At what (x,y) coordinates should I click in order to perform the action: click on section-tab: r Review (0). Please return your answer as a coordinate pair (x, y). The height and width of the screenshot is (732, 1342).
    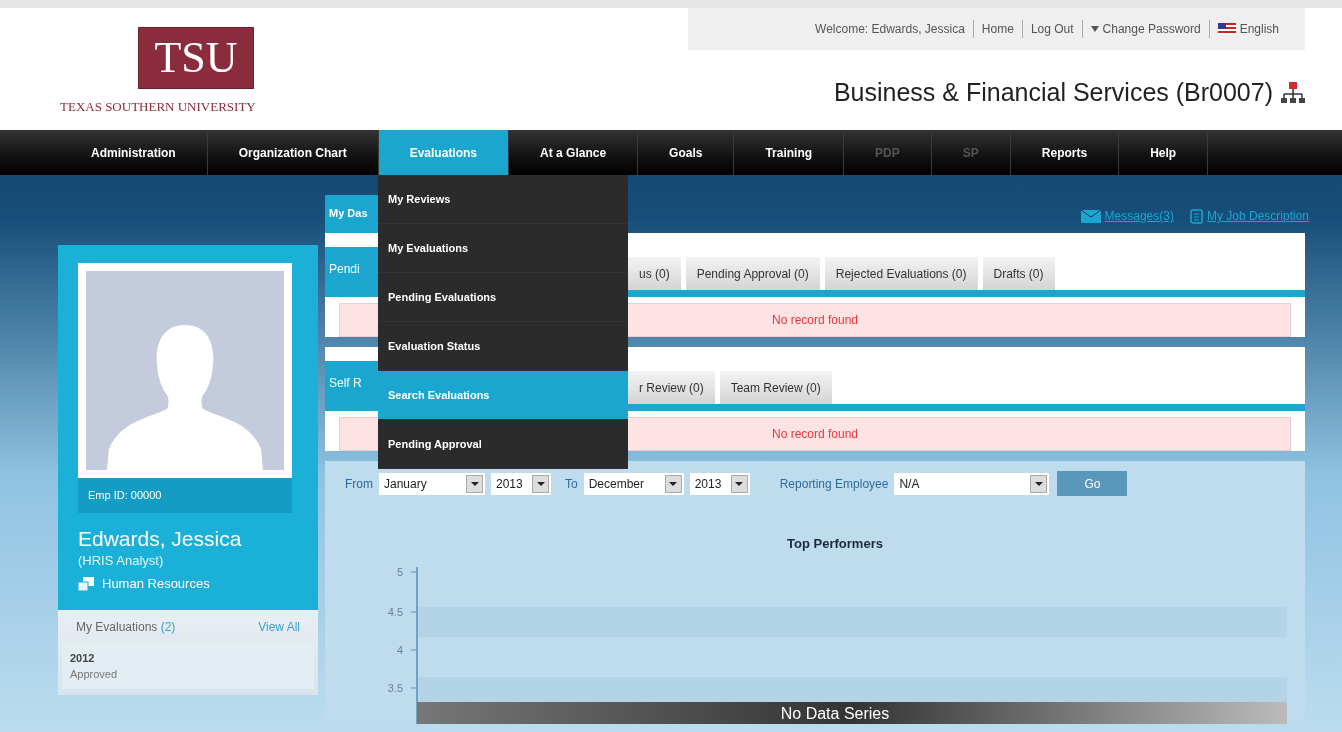
    Looking at the image, I should click on (671, 387).